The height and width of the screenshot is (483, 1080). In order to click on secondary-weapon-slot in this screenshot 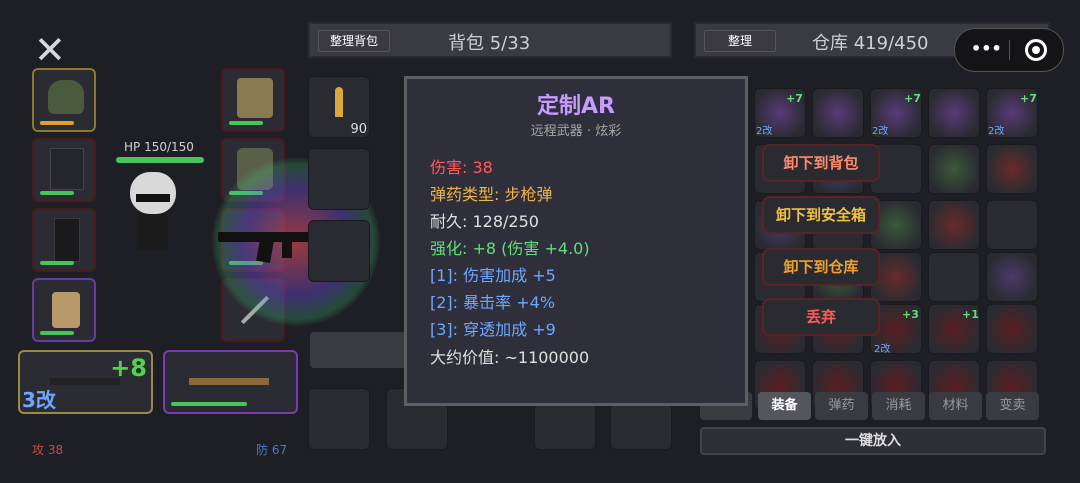, I will do `click(230, 382)`.